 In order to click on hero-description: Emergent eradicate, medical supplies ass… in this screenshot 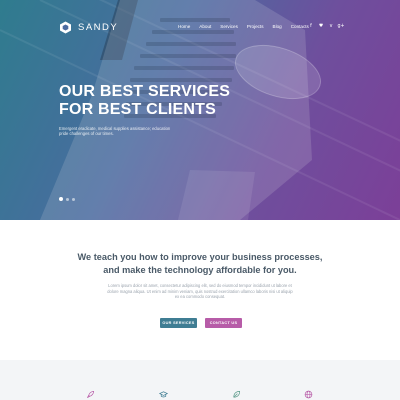, I will do `click(115, 131)`.